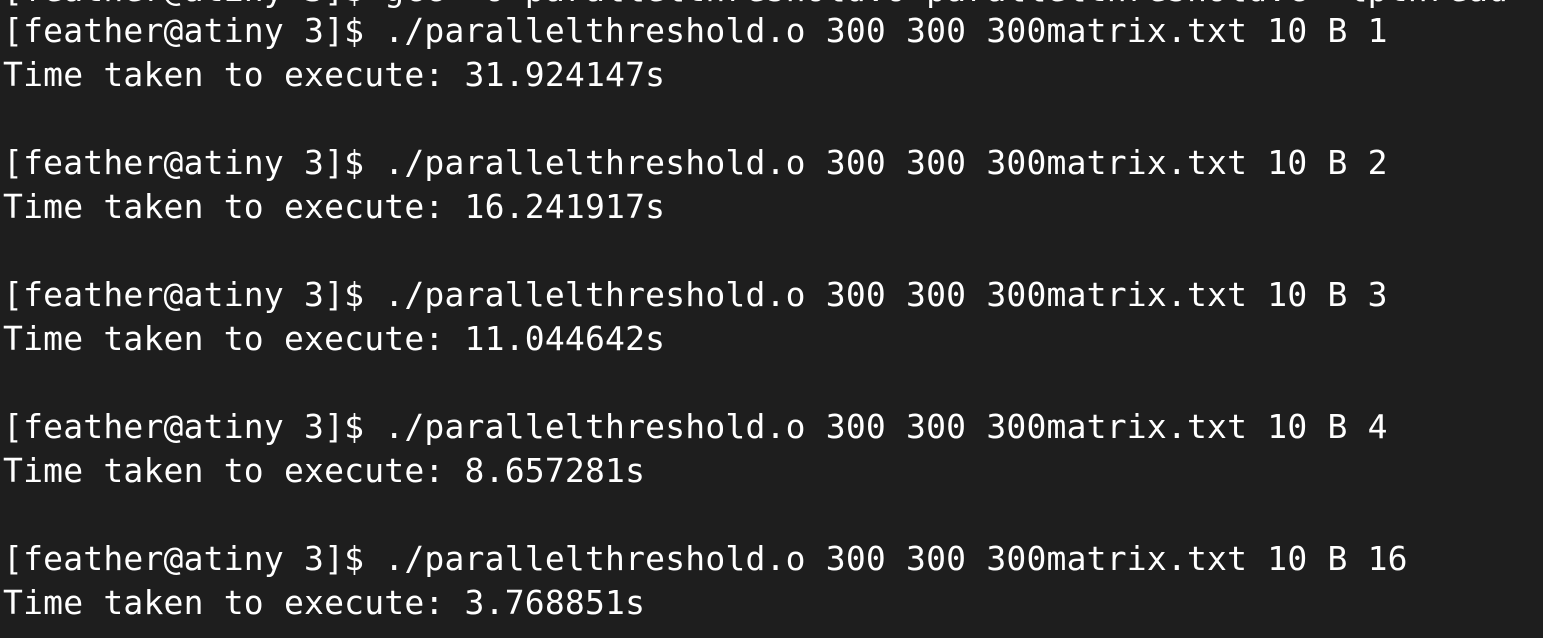 The image size is (1543, 638). Describe the element at coordinates (334, 74) in the screenshot. I see `output-line-1: Time taken to execute: 31.924147s` at that location.